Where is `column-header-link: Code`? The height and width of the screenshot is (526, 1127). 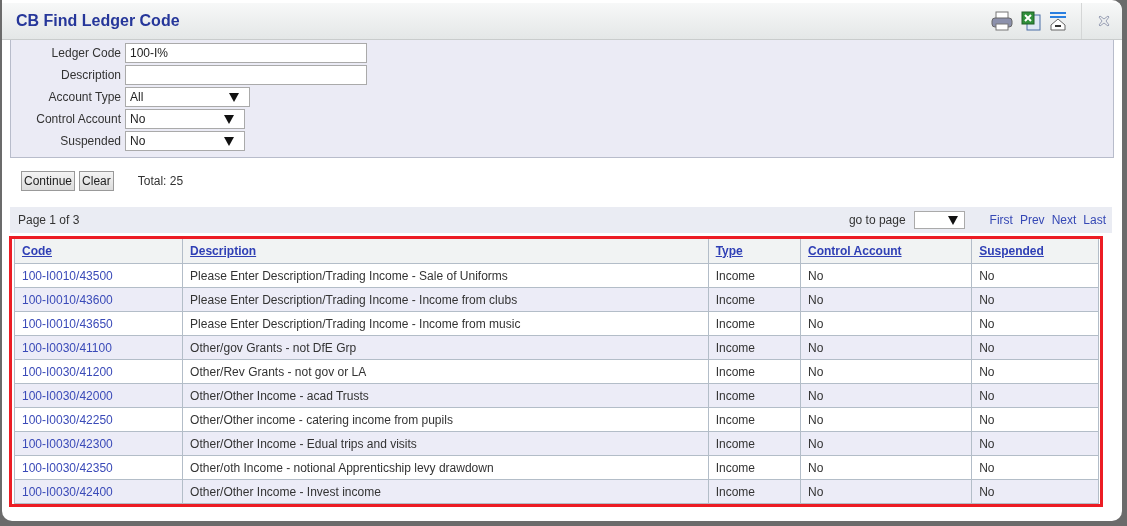 column-header-link: Code is located at coordinates (37, 251).